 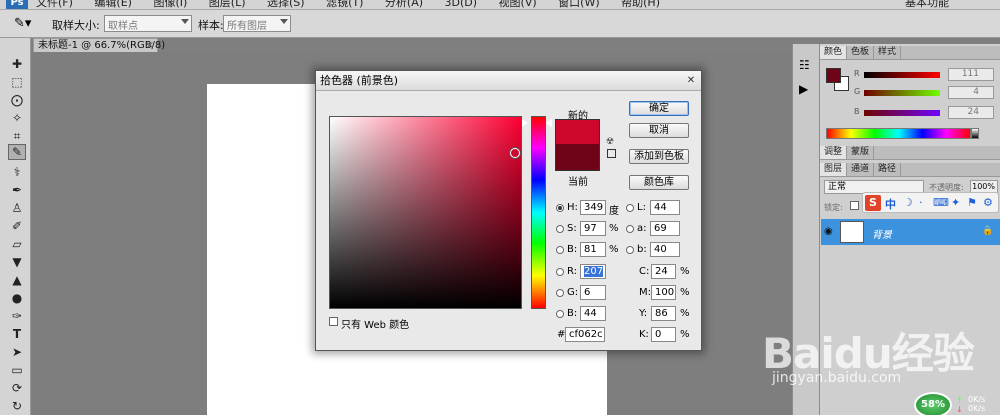 I want to click on slider-r: R 111, so click(x=924, y=74).